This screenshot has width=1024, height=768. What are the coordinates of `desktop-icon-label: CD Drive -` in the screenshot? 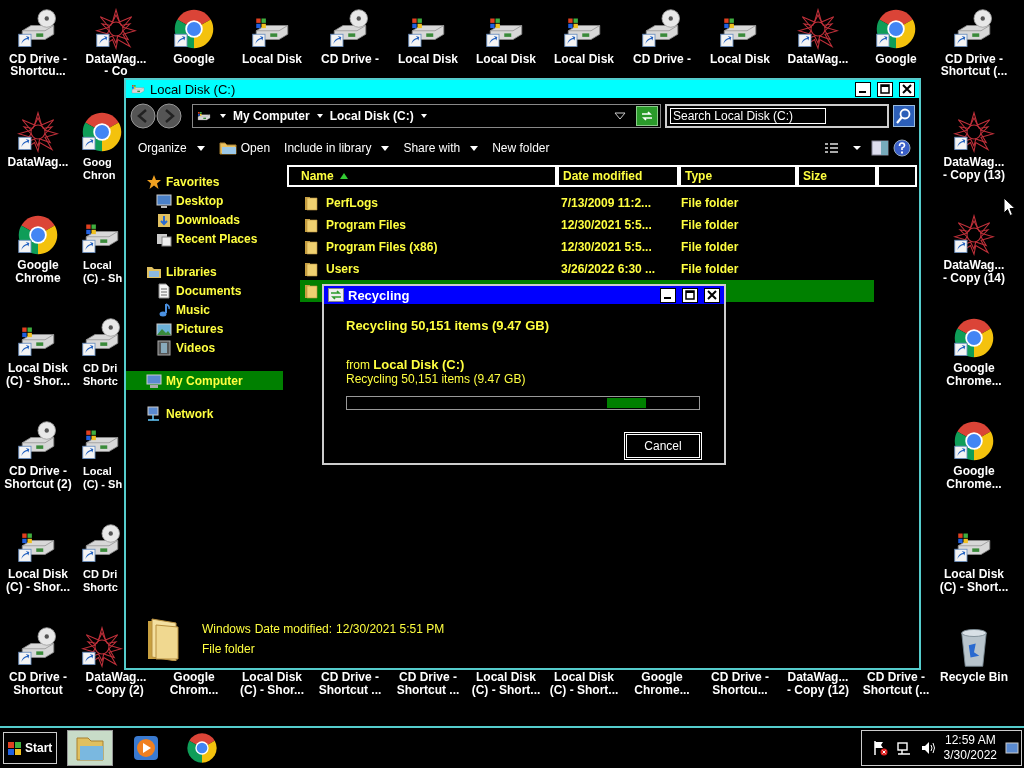 It's located at (662, 59).